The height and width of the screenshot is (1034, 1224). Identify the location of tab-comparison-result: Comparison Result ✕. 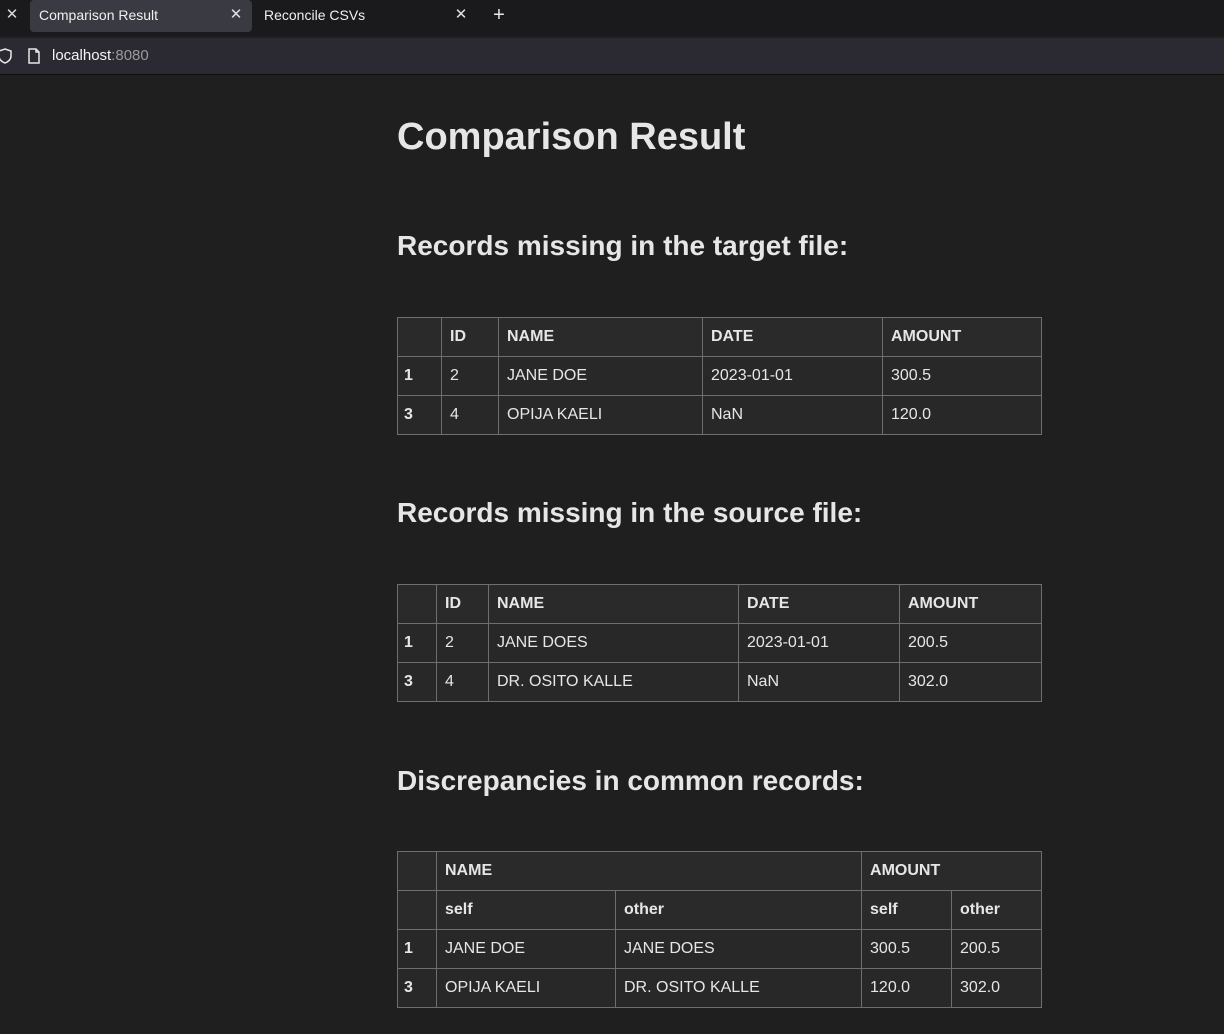
(141, 16).